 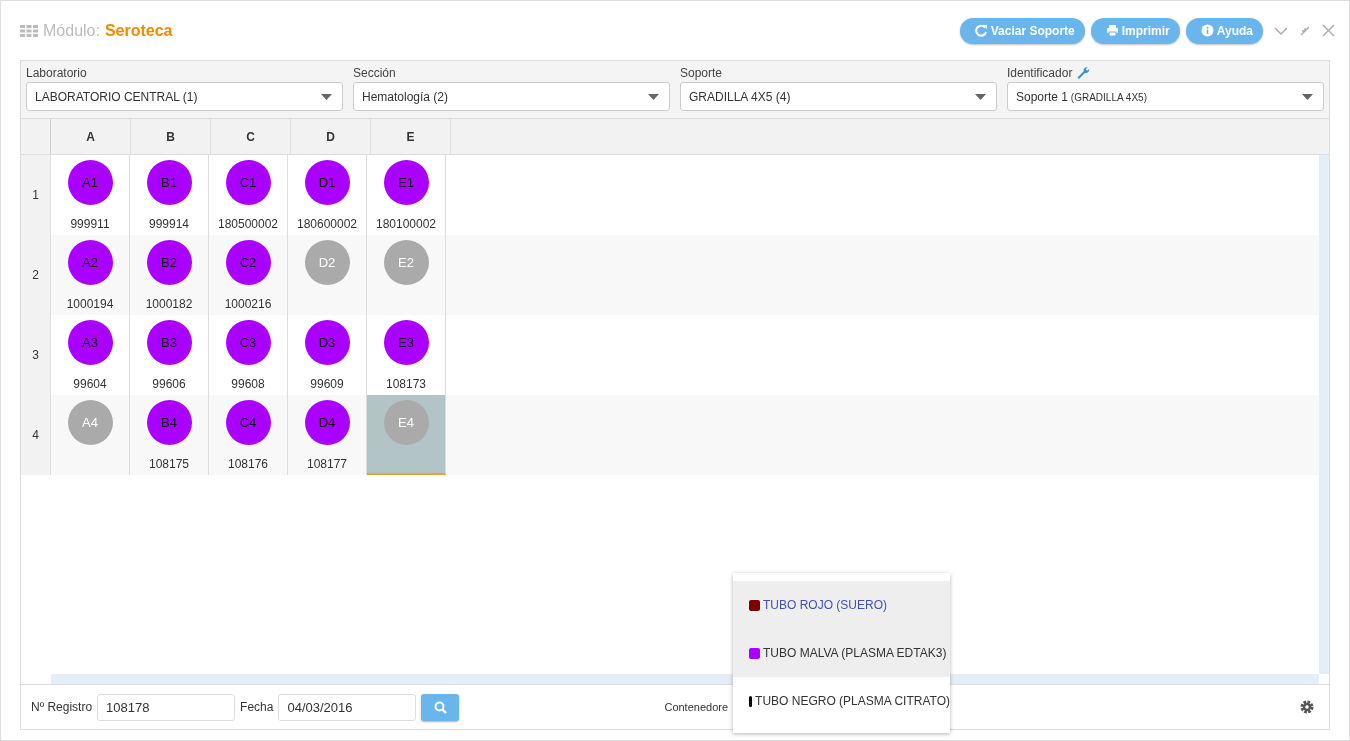 I want to click on grid-cell: A3 99604, so click(x=90, y=355).